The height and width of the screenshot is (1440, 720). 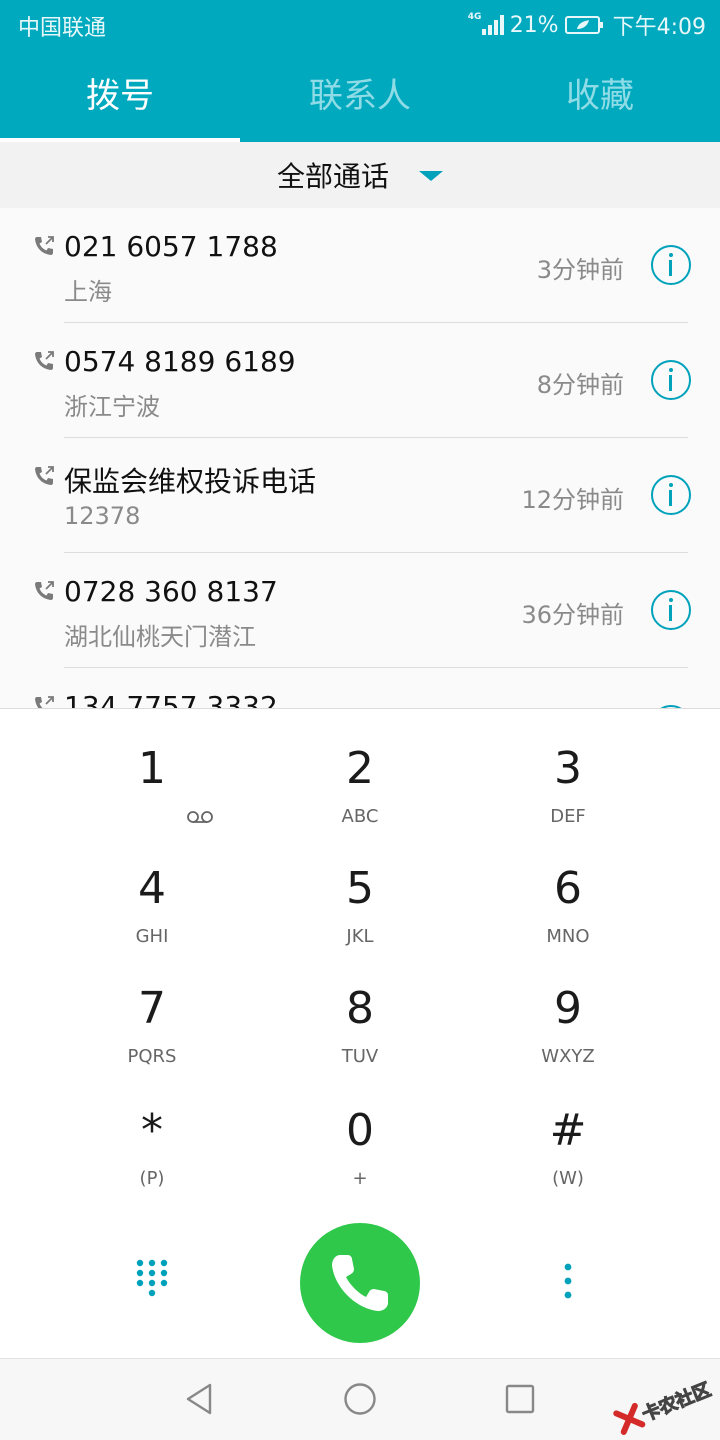 I want to click on call-log-item: 134 7757 3332, so click(x=360, y=688).